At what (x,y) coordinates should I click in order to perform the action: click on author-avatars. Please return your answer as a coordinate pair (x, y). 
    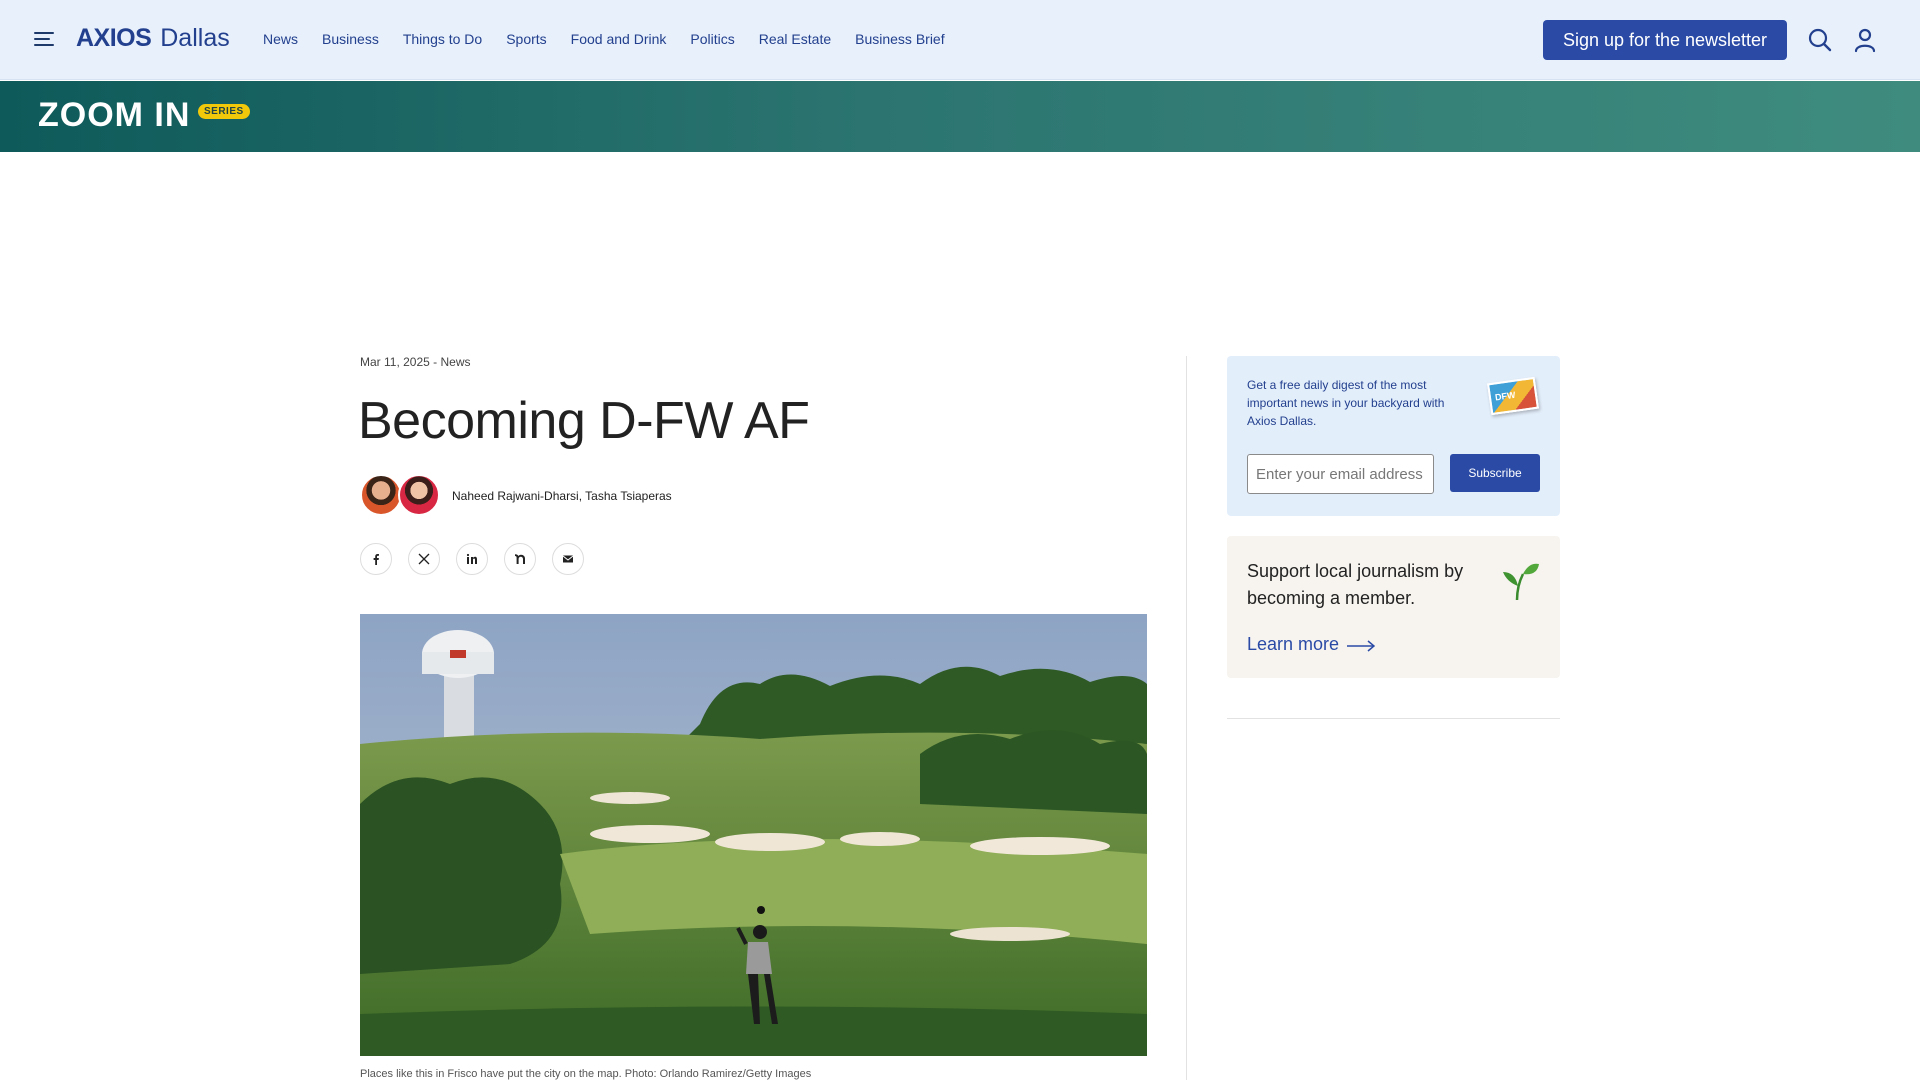
    Looking at the image, I should click on (400, 496).